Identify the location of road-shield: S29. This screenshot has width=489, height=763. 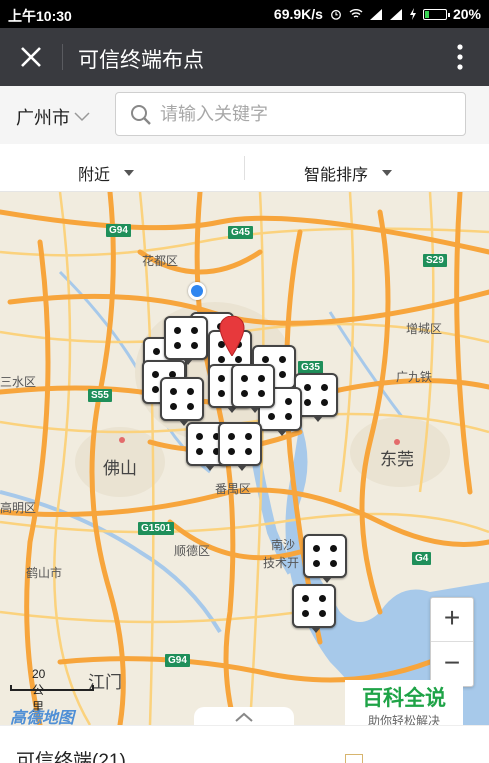
(435, 260).